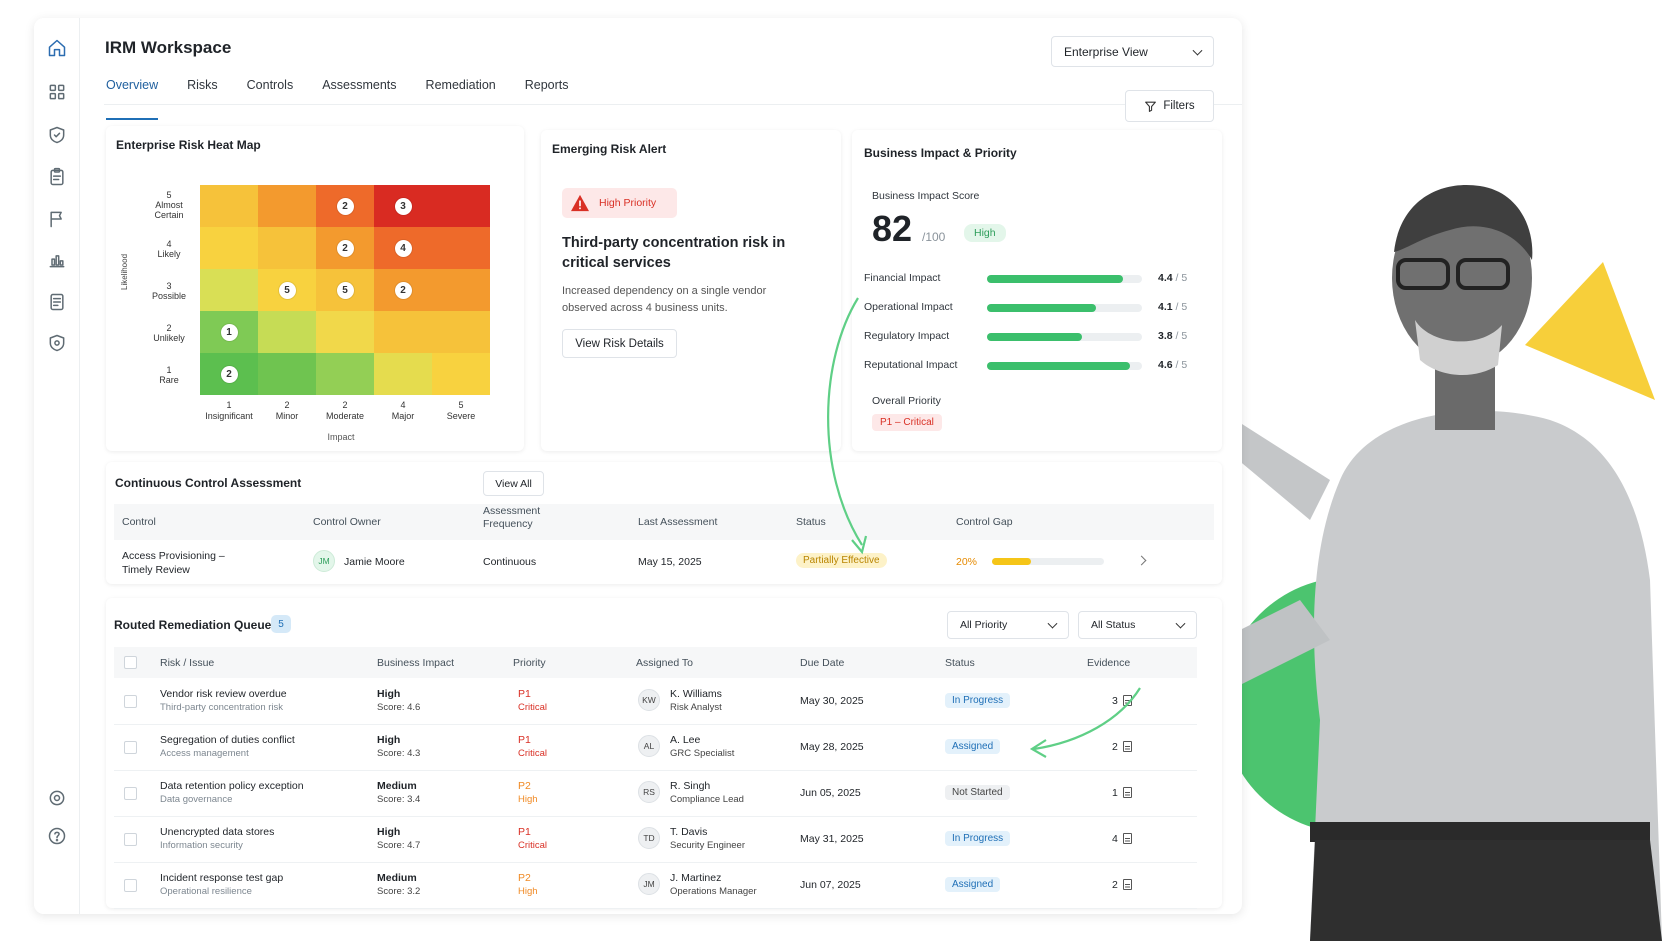  I want to click on impact-score: Score: 4.7, so click(399, 845).